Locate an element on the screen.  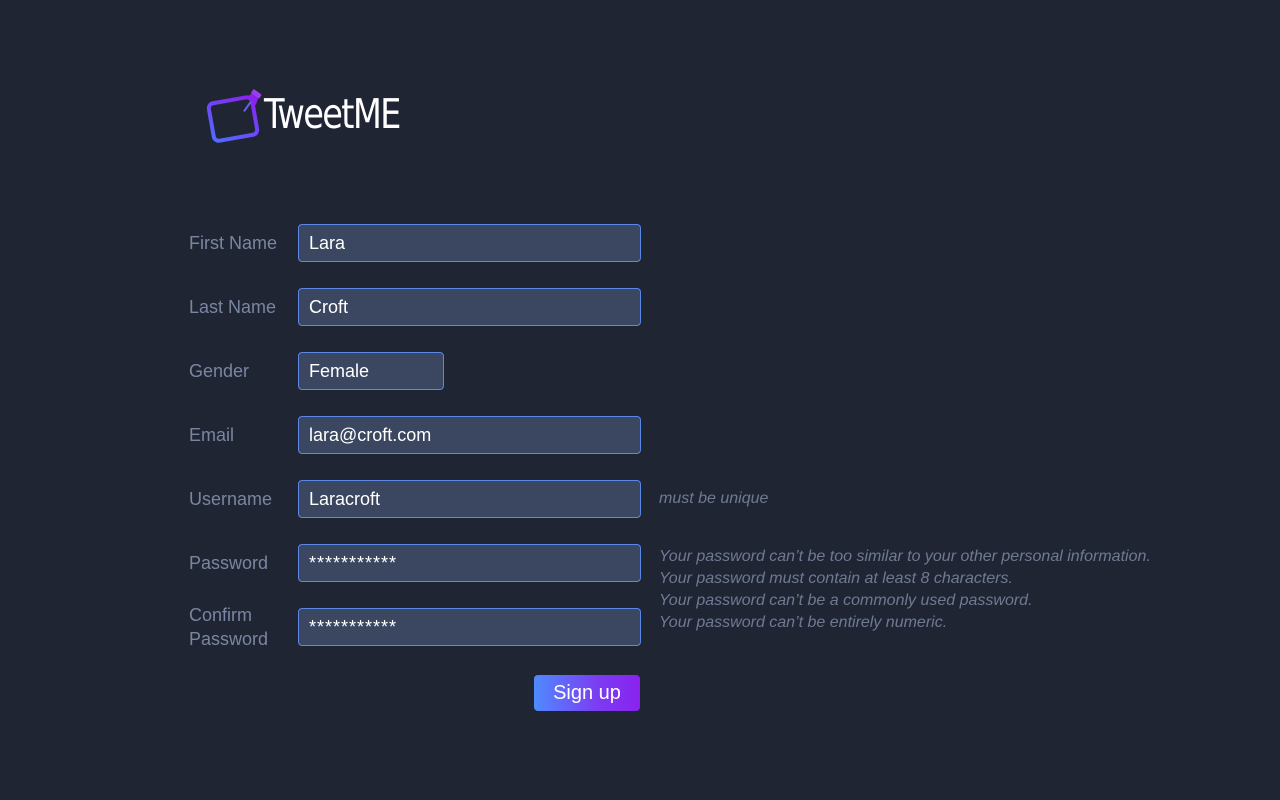
username-hint: must be unique is located at coordinates (714, 498).